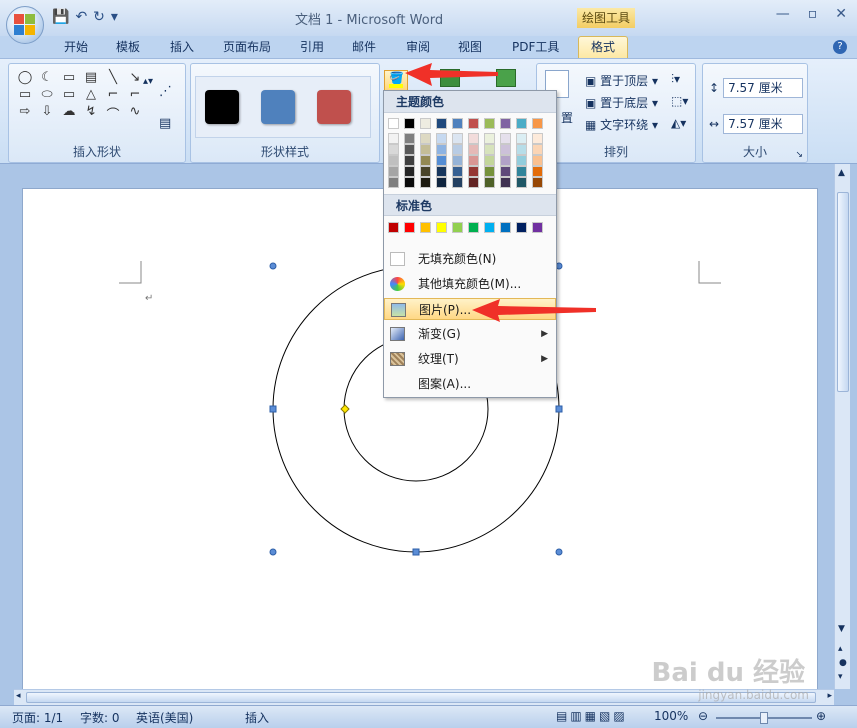 Image resolution: width=857 pixels, height=728 pixels. I want to click on height-input: 7.57 厘米, so click(763, 88).